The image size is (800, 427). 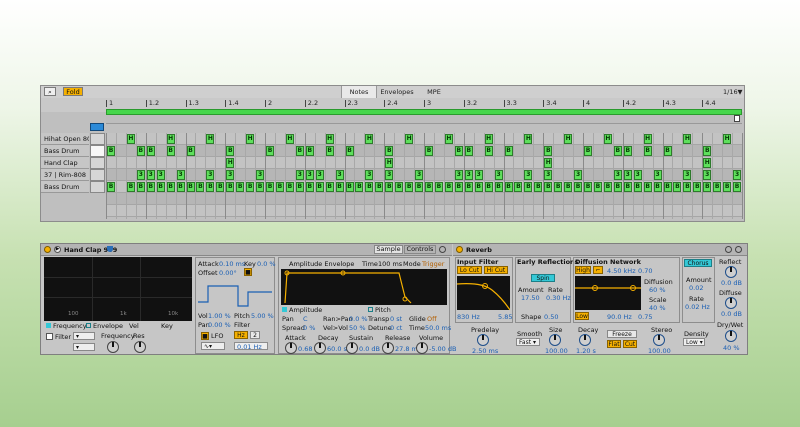 What do you see at coordinates (309, 328) in the screenshot?
I see `env-spread-value: 0 %` at bounding box center [309, 328].